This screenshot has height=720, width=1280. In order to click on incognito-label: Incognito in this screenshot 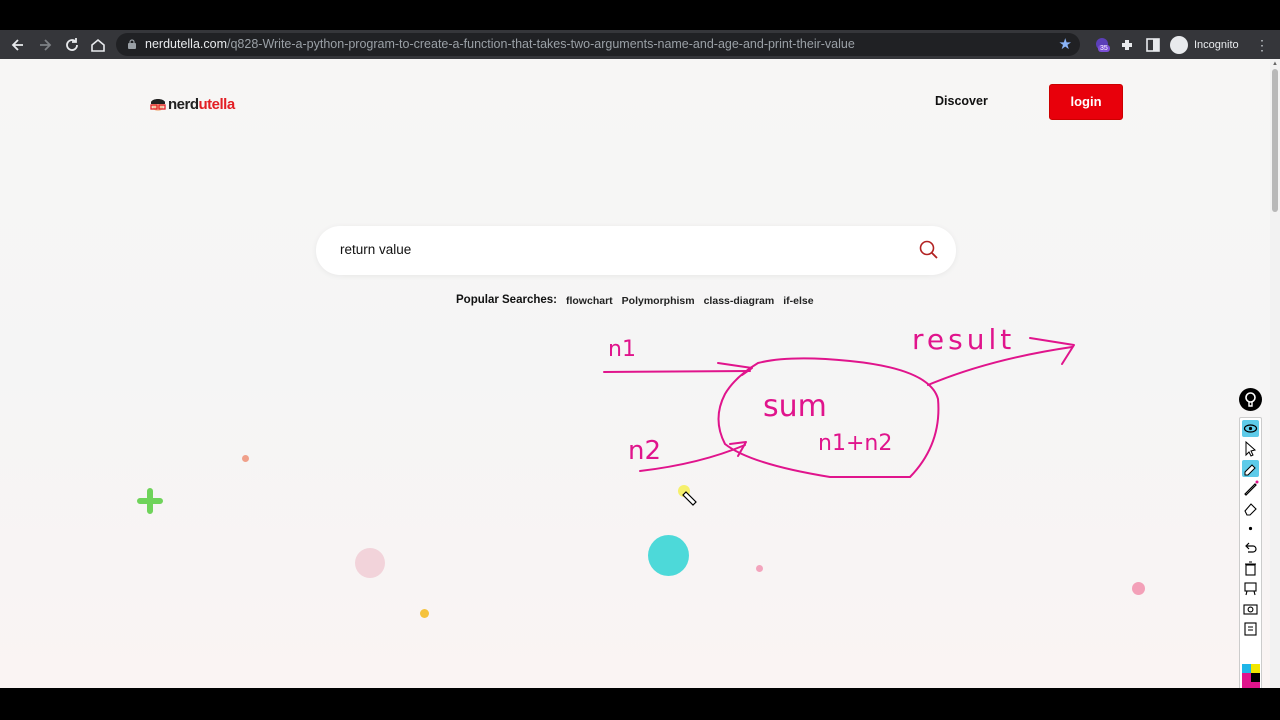, I will do `click(1216, 44)`.